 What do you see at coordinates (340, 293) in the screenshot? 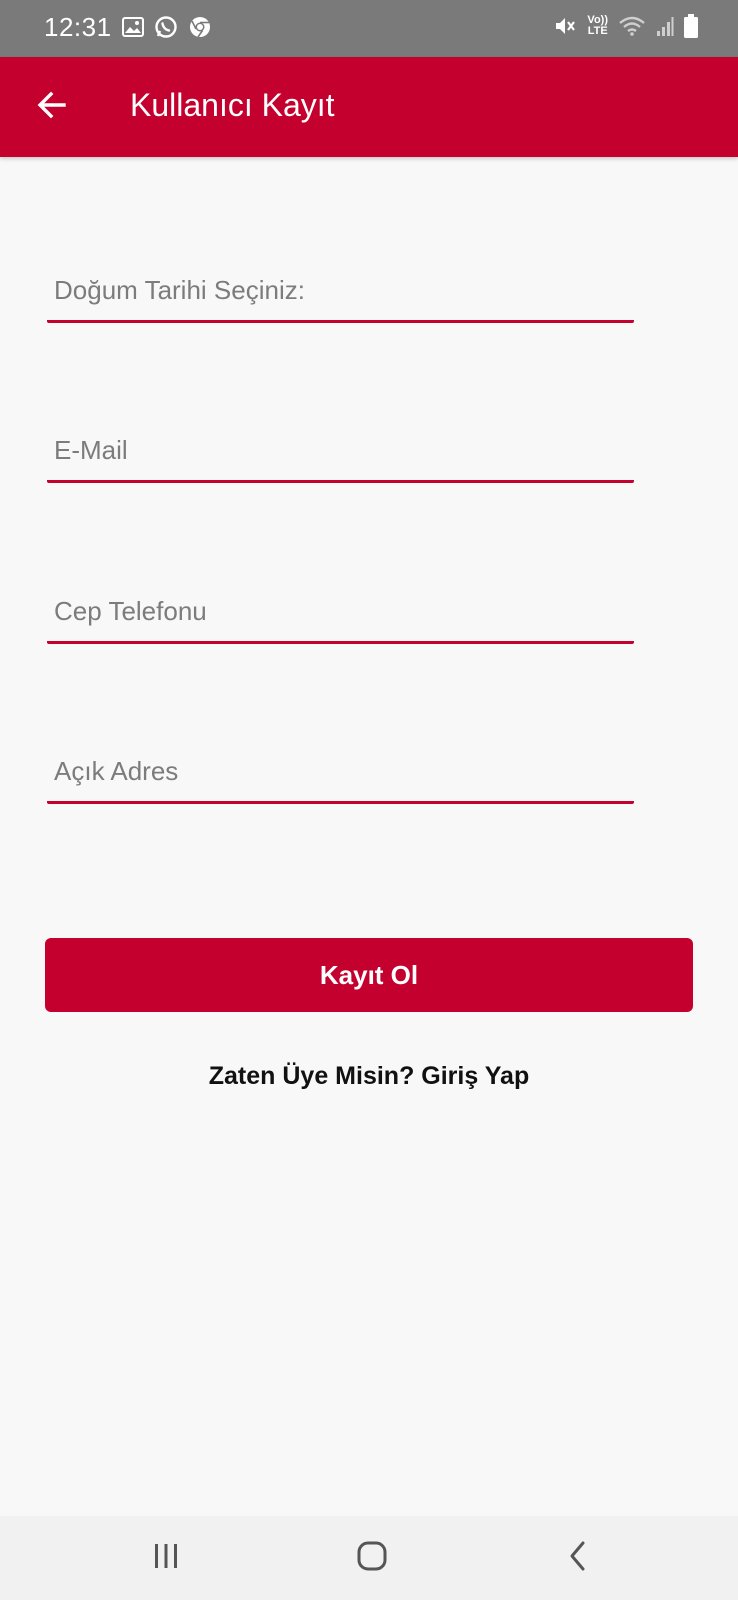
I see `birth-date-field: Doğum Tarihi Seçiniz:` at bounding box center [340, 293].